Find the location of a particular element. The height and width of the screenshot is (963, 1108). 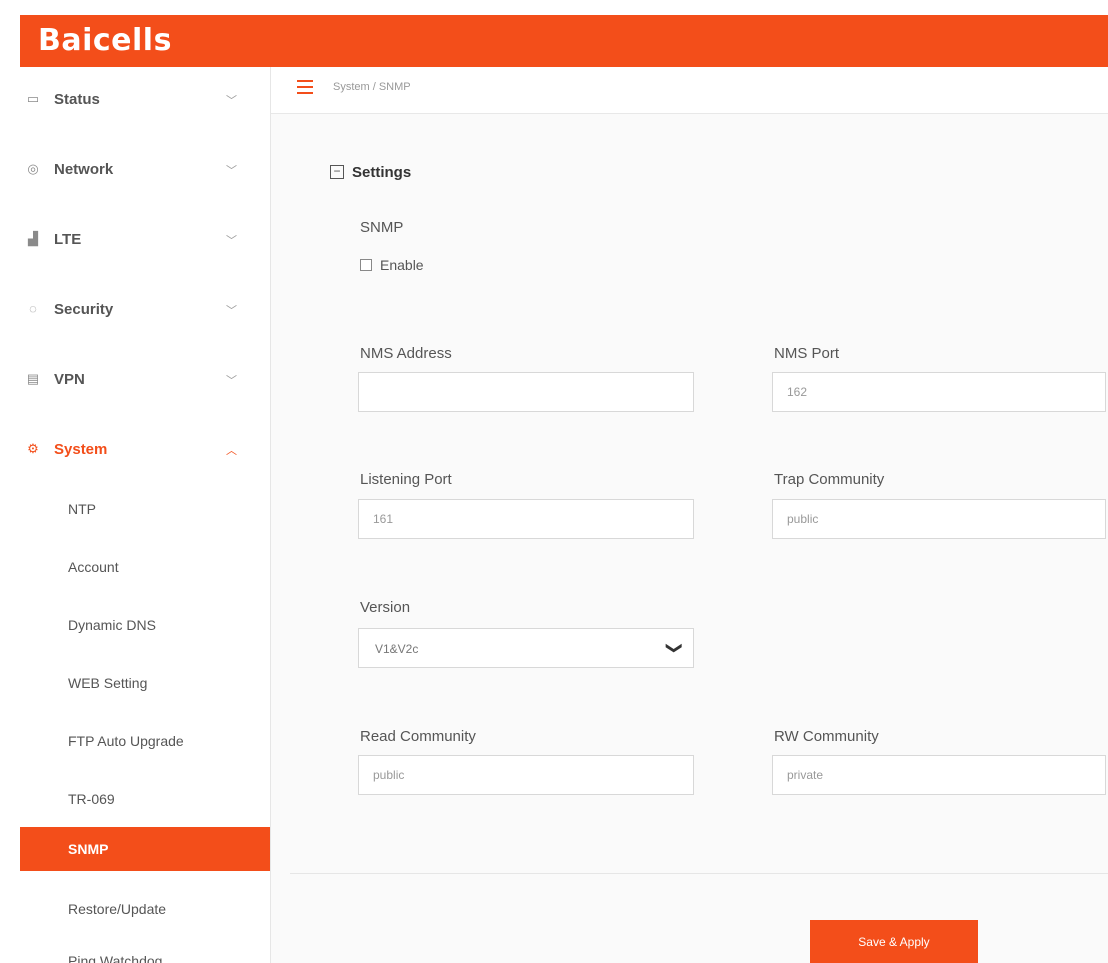

sidebar-subitem-restore-update: Restore/Update is located at coordinates (145, 909).